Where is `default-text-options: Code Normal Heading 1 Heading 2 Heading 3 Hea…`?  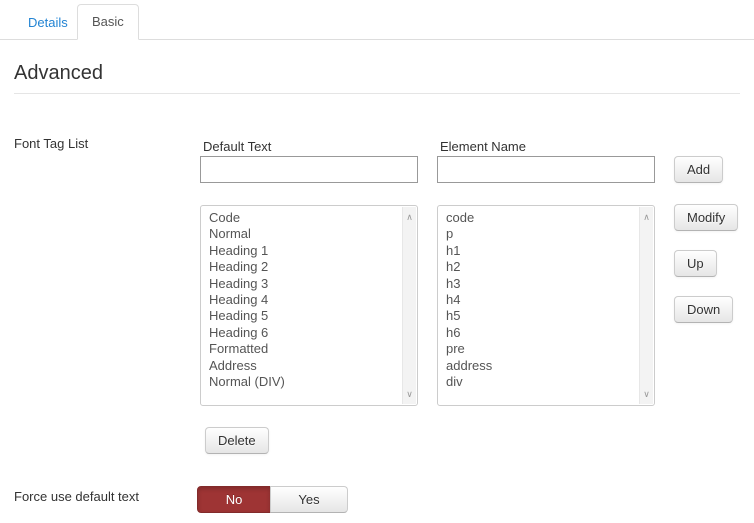 default-text-options: Code Normal Heading 1 Heading 2 Heading 3 Hea… is located at coordinates (301, 306).